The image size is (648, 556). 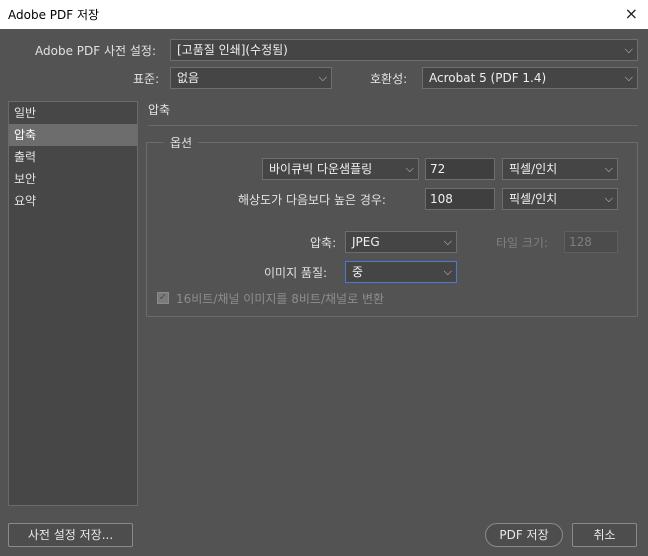 What do you see at coordinates (312, 200) in the screenshot?
I see `above-resolution-label: 해상도가 다음보다 높은 경우:` at bounding box center [312, 200].